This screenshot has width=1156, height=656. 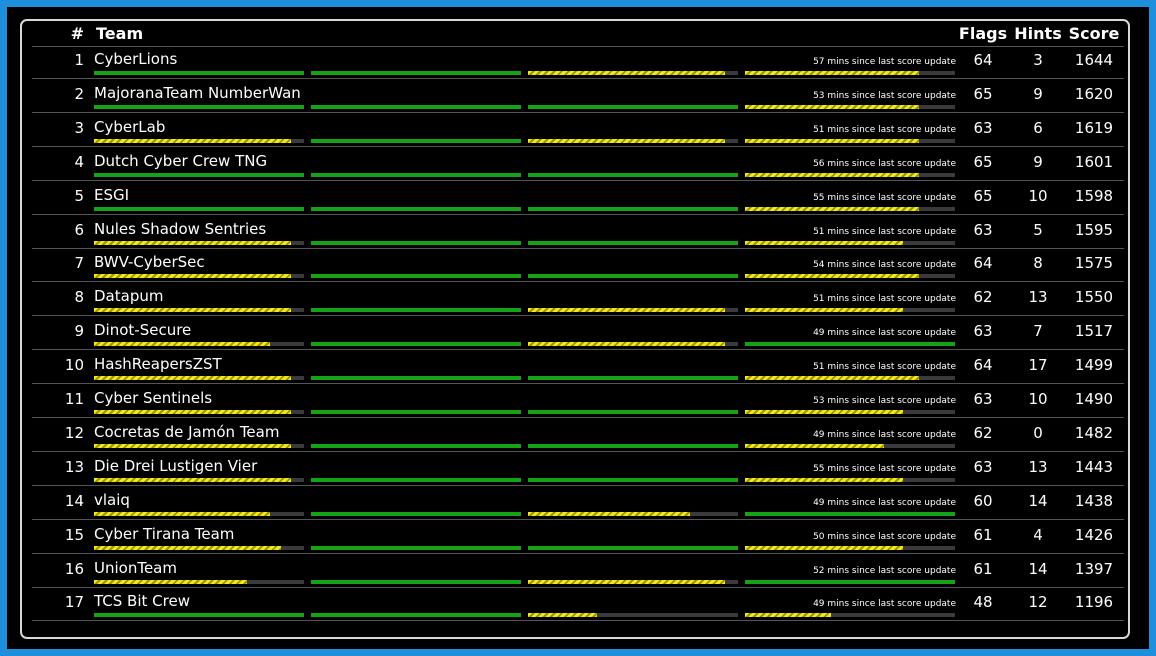 I want to click on team-name: CyberLab, so click(x=130, y=126).